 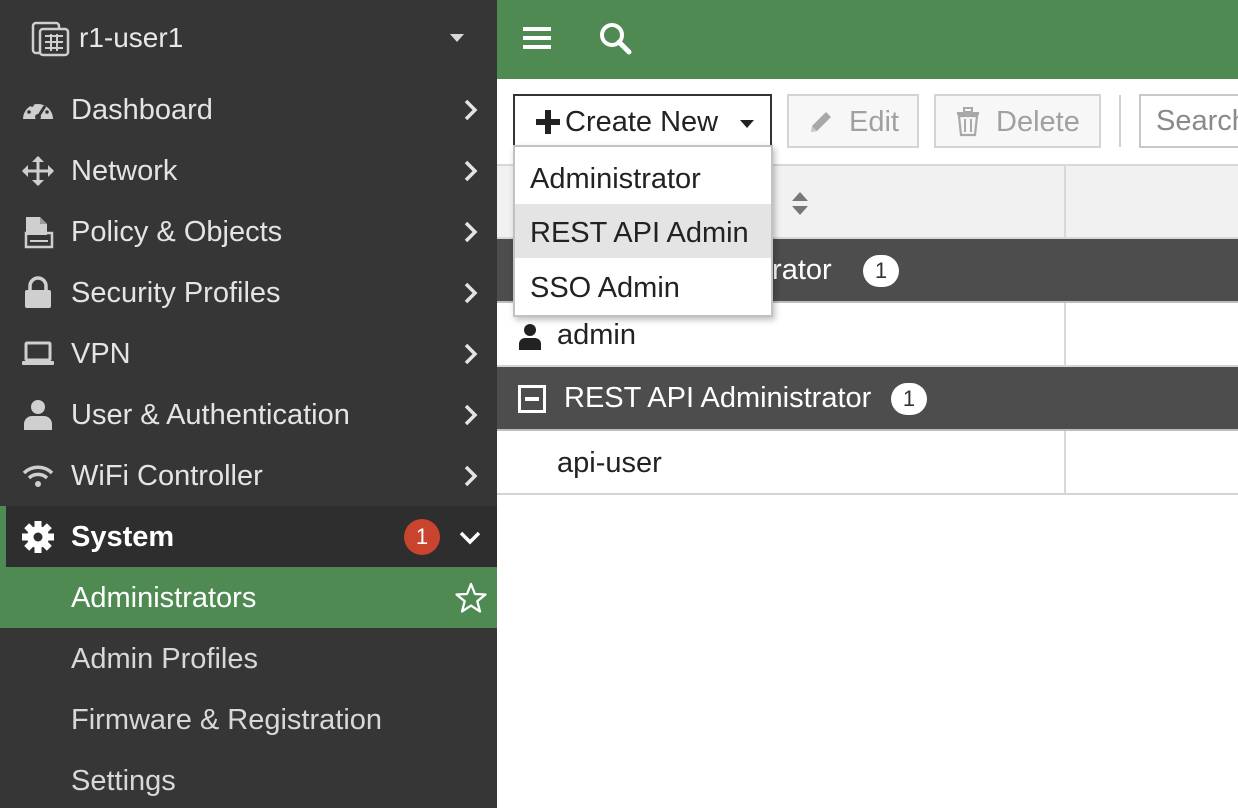 What do you see at coordinates (1188, 121) in the screenshot?
I see `search-input` at bounding box center [1188, 121].